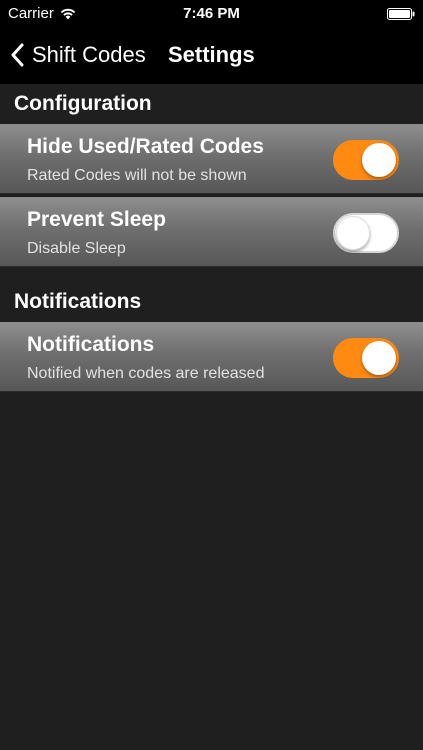  I want to click on status-bar: Carrier 7:46 PM, so click(211, 14).